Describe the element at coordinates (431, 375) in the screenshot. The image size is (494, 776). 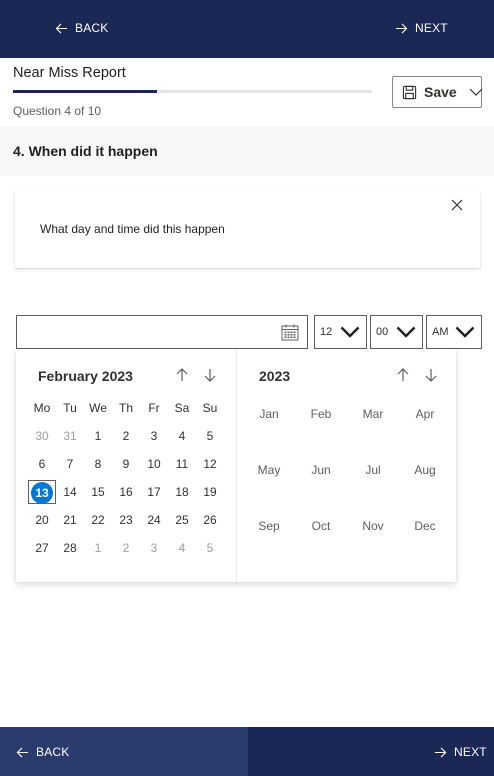
I see `next-year-arrow-icon` at that location.